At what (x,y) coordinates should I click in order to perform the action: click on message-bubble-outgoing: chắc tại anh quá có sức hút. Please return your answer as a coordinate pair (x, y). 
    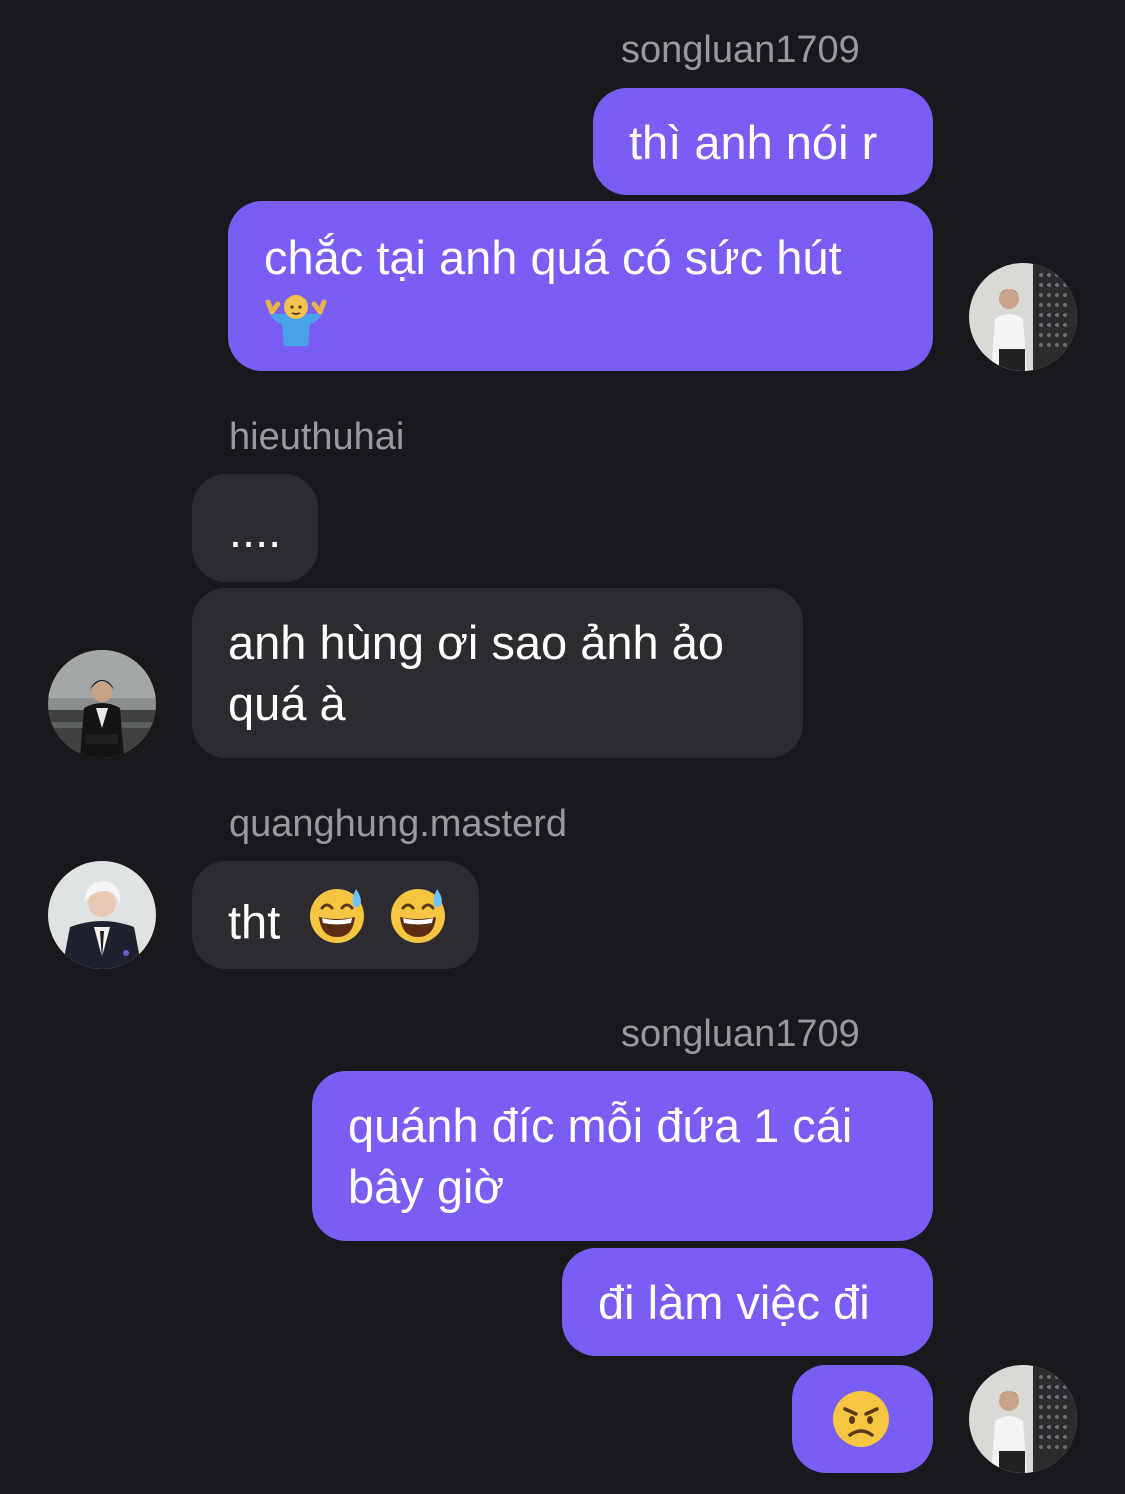
    Looking at the image, I should click on (580, 286).